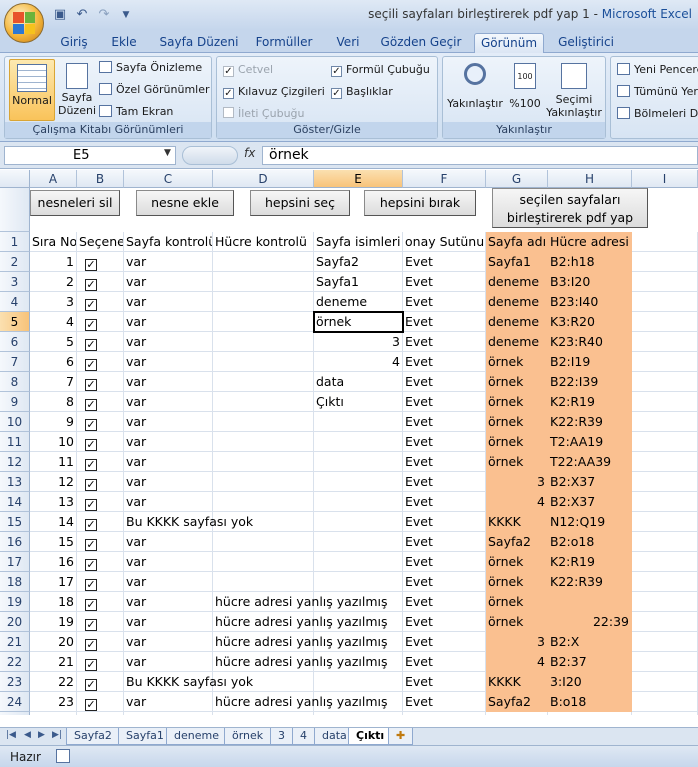 Image resolution: width=698 pixels, height=767 pixels. Describe the element at coordinates (570, 208) in the screenshot. I see `merge-pdf-button: seçilen sayfaları birleştirerek pdf yap` at that location.